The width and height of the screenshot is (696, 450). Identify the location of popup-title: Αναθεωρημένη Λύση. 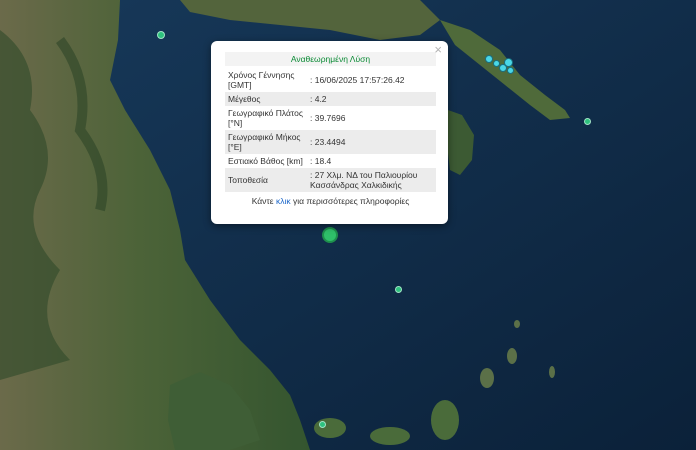
(330, 59).